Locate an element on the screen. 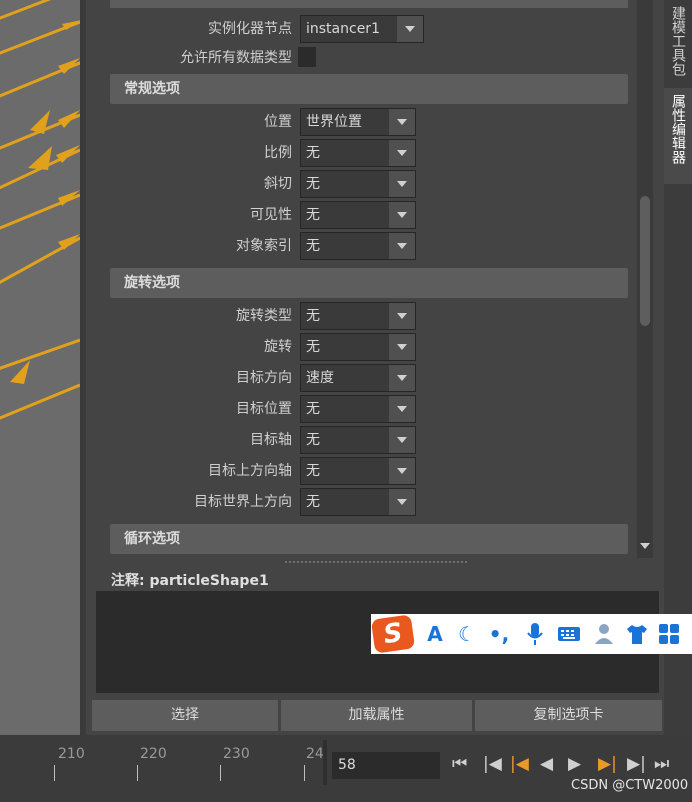  collapsed-section-edge is located at coordinates (369, 4).